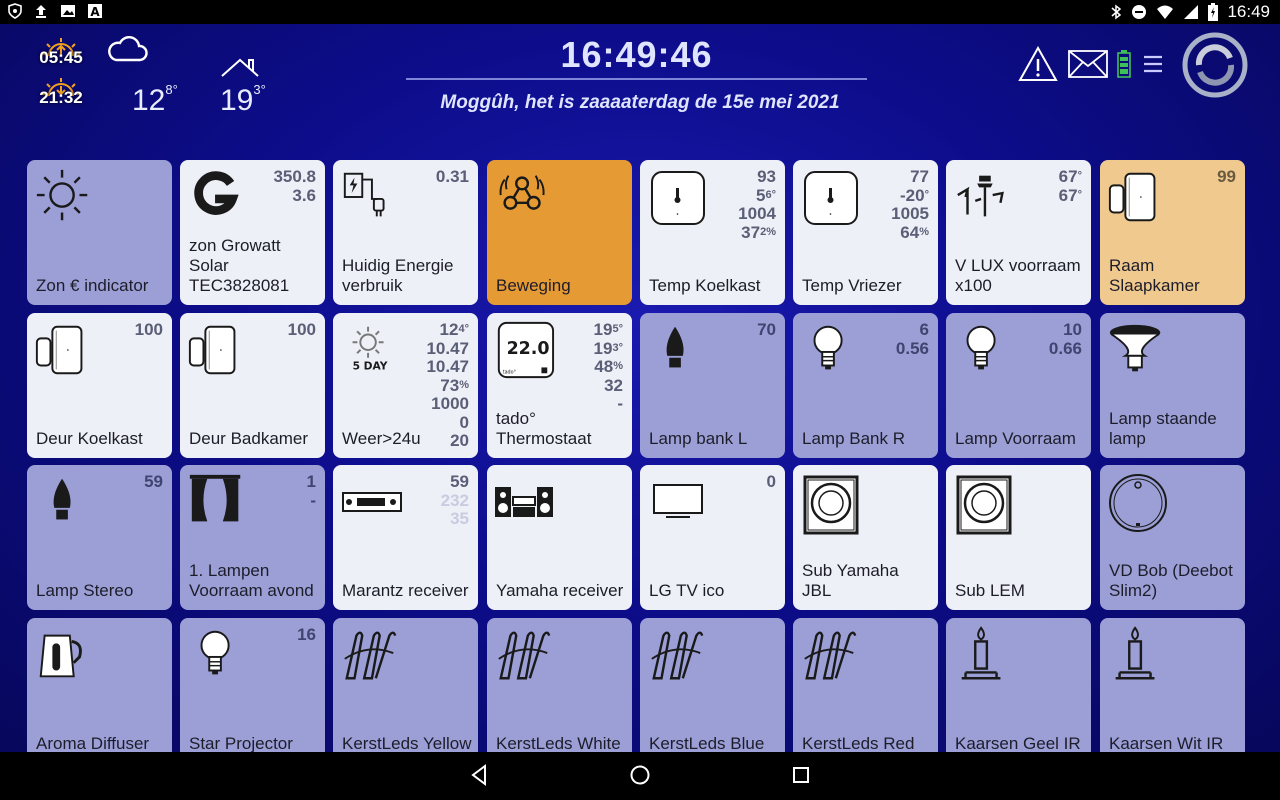 The height and width of the screenshot is (800, 1280). What do you see at coordinates (1018, 232) in the screenshot?
I see `device-tile: 67° 67° V LUX voorraam x100` at bounding box center [1018, 232].